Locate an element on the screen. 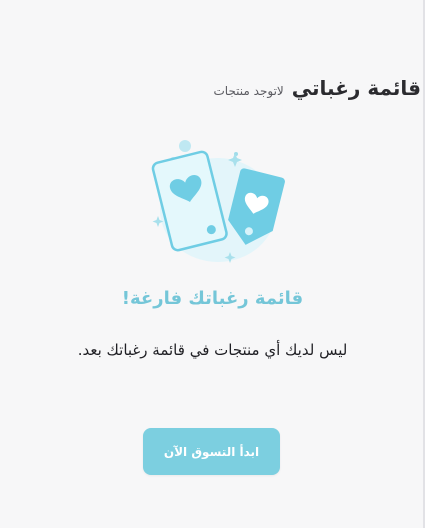 The width and height of the screenshot is (425, 528). wishlist-header: قائمة رغباتي لاتوجد منتجات is located at coordinates (317, 91).